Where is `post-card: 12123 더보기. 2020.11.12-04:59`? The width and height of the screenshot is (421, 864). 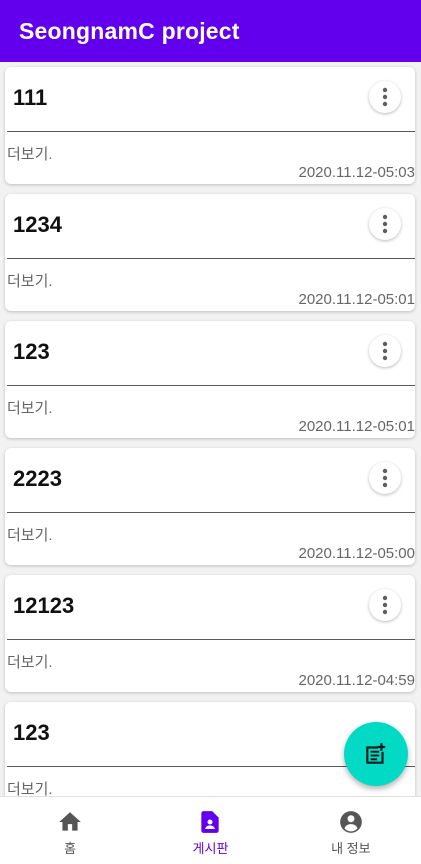 post-card: 12123 더보기. 2020.11.12-04:59 is located at coordinates (210, 633).